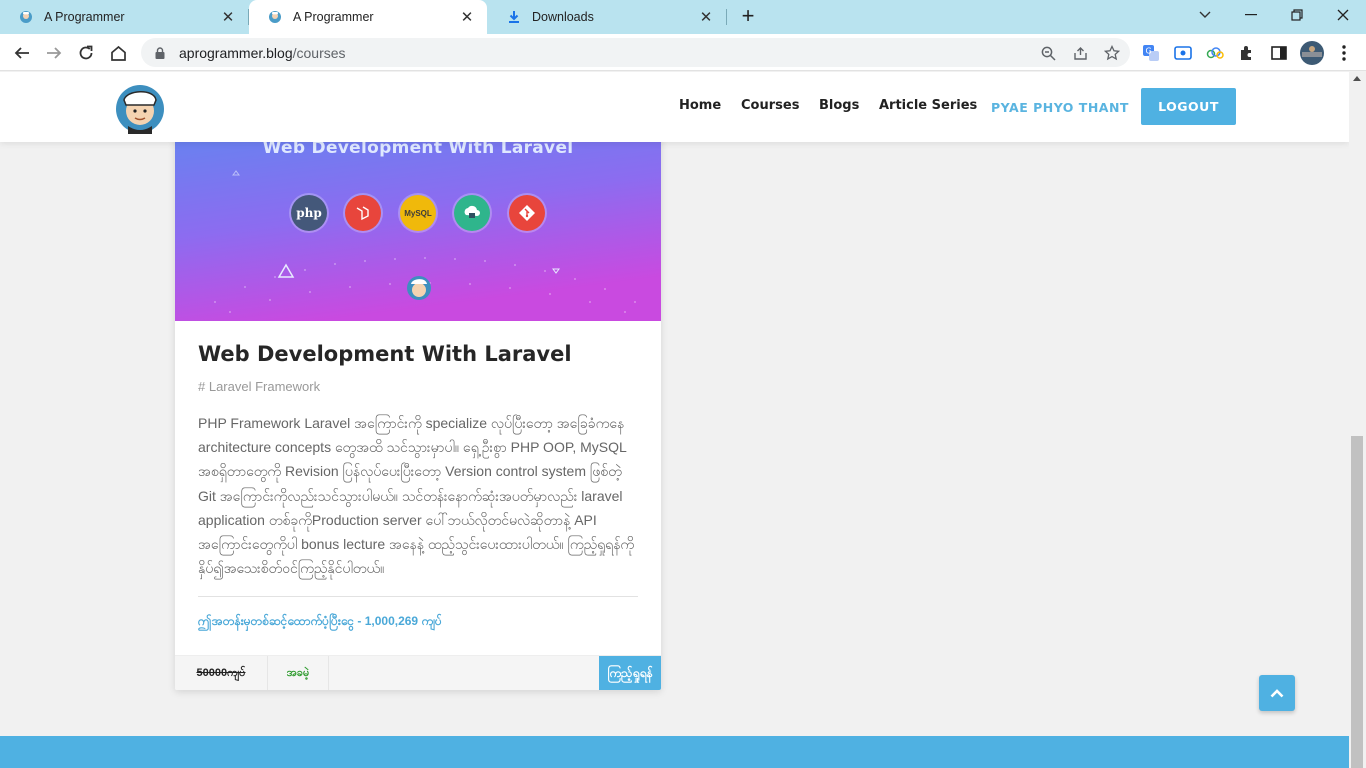 The width and height of the screenshot is (1366, 768). I want to click on site-footer, so click(674, 752).